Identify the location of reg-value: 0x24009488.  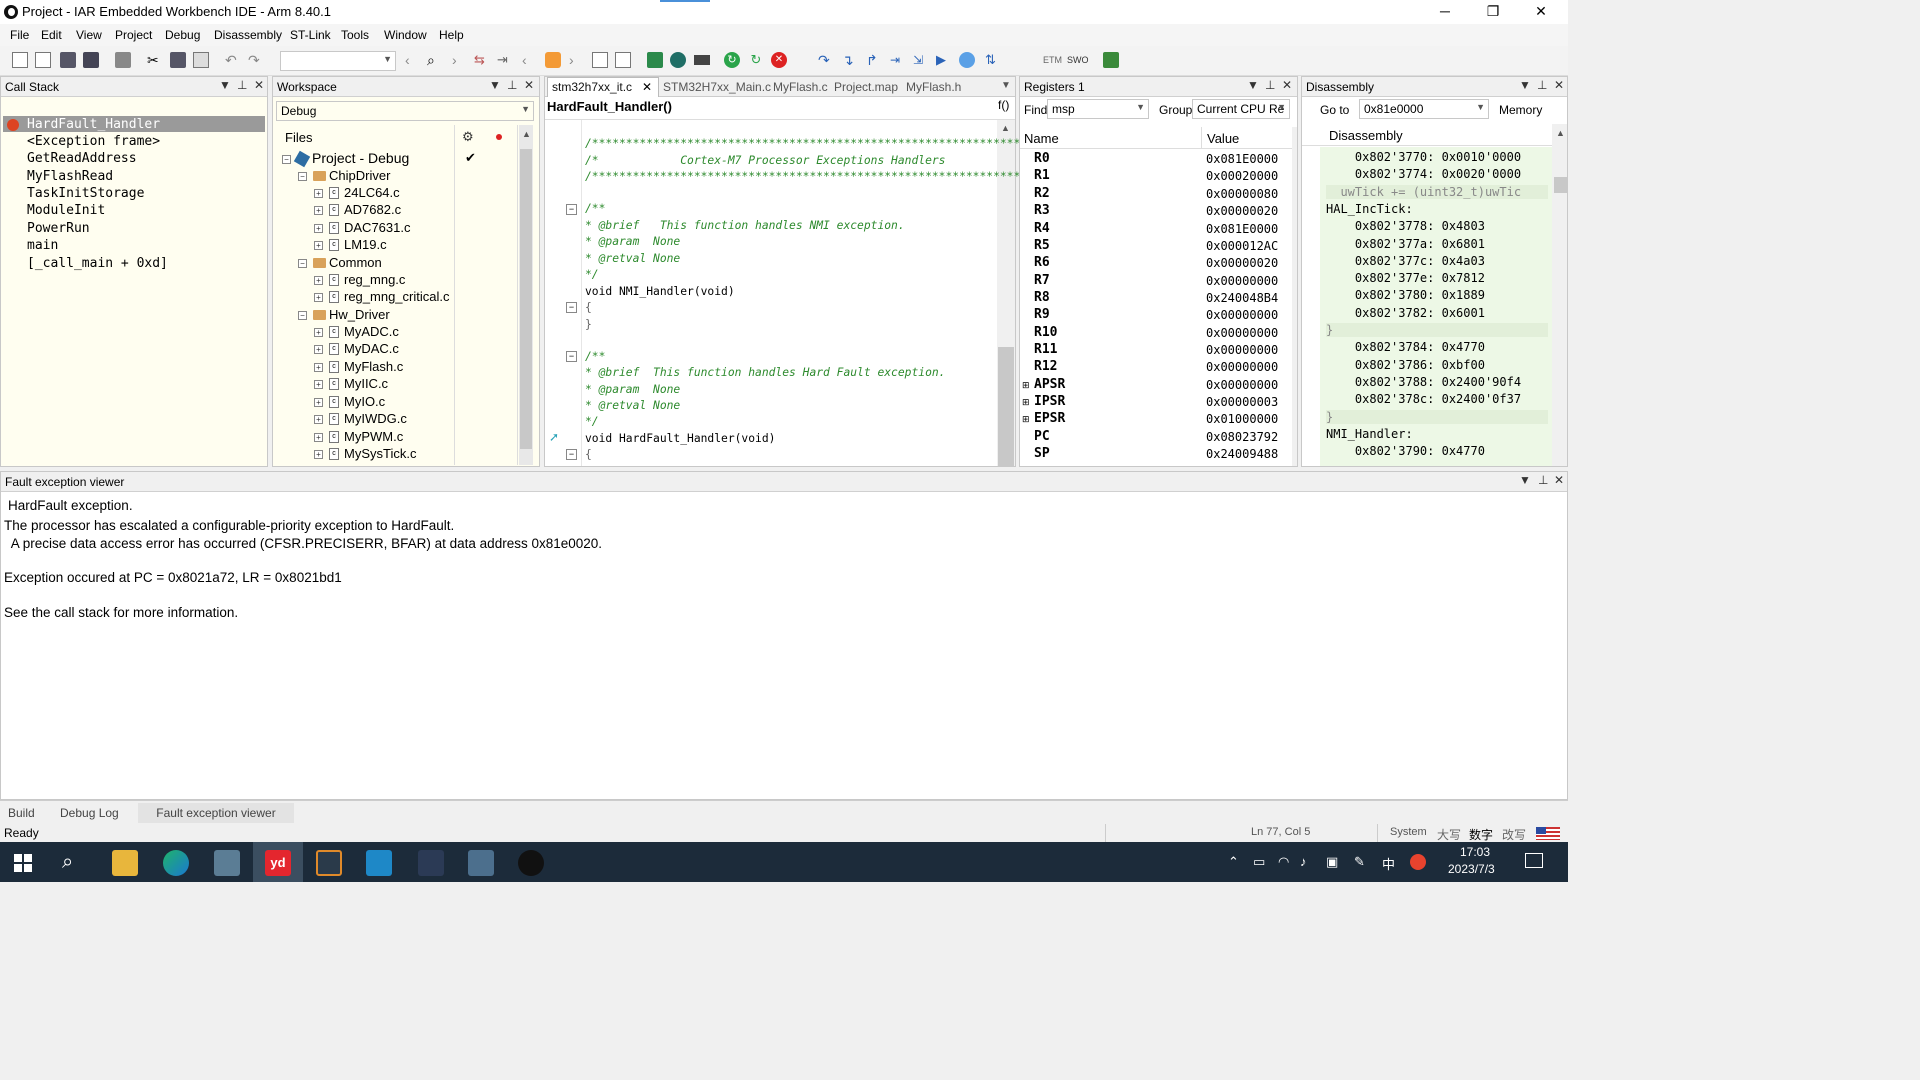
(1242, 454).